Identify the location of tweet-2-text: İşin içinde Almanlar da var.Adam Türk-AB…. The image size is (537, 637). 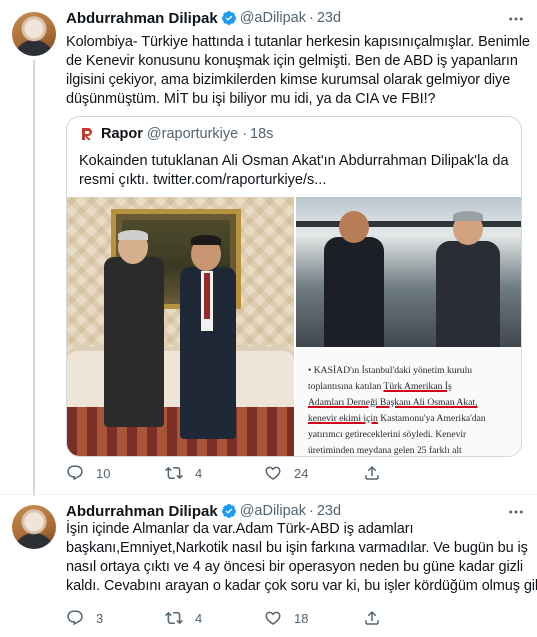
(301, 558).